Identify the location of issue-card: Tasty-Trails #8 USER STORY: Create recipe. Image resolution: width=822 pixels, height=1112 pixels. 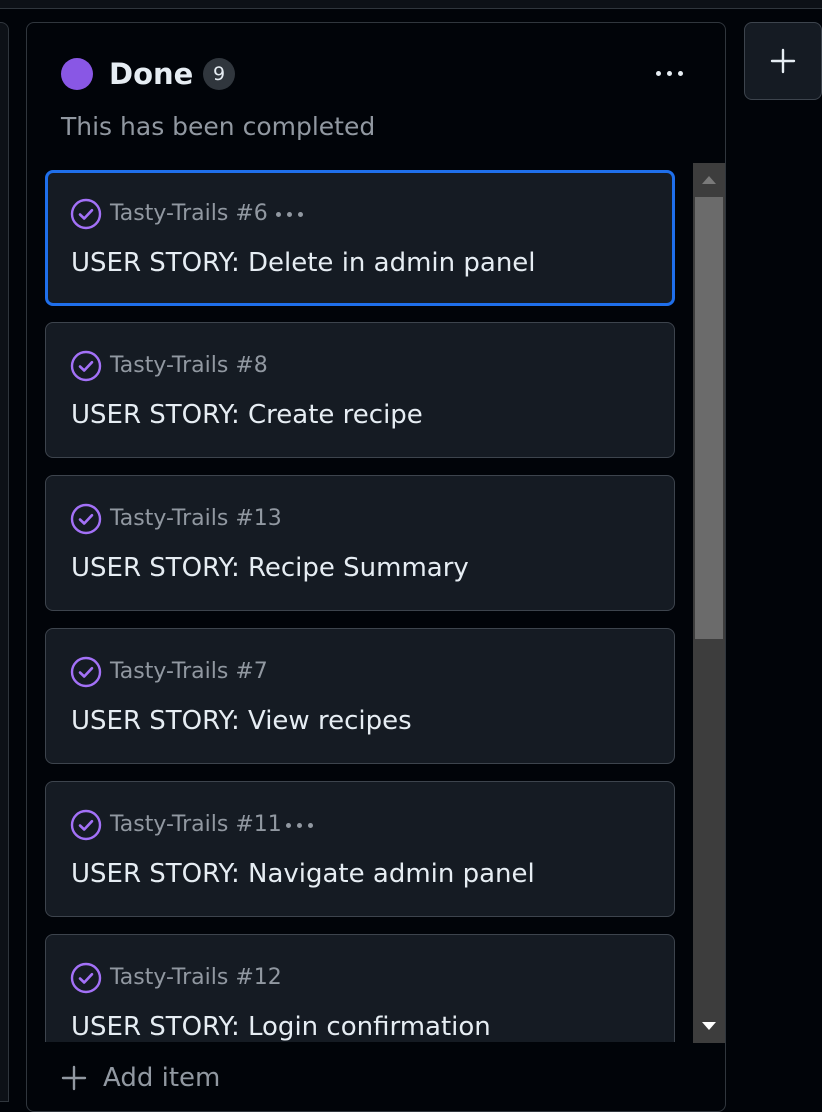
(360, 390).